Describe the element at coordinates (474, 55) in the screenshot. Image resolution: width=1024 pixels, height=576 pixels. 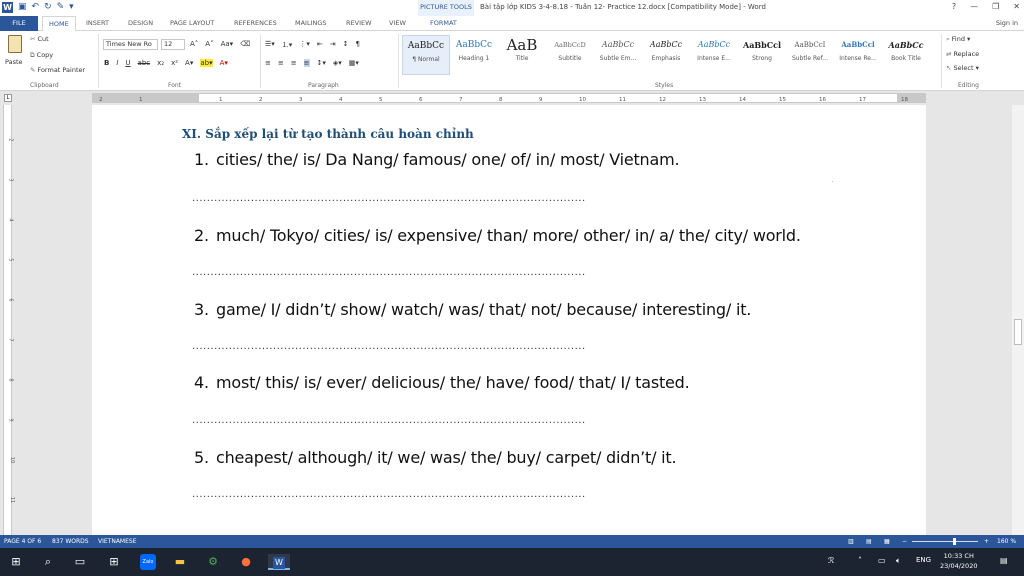
I see `style-heading-1: AaBbCc Heading 1` at that location.